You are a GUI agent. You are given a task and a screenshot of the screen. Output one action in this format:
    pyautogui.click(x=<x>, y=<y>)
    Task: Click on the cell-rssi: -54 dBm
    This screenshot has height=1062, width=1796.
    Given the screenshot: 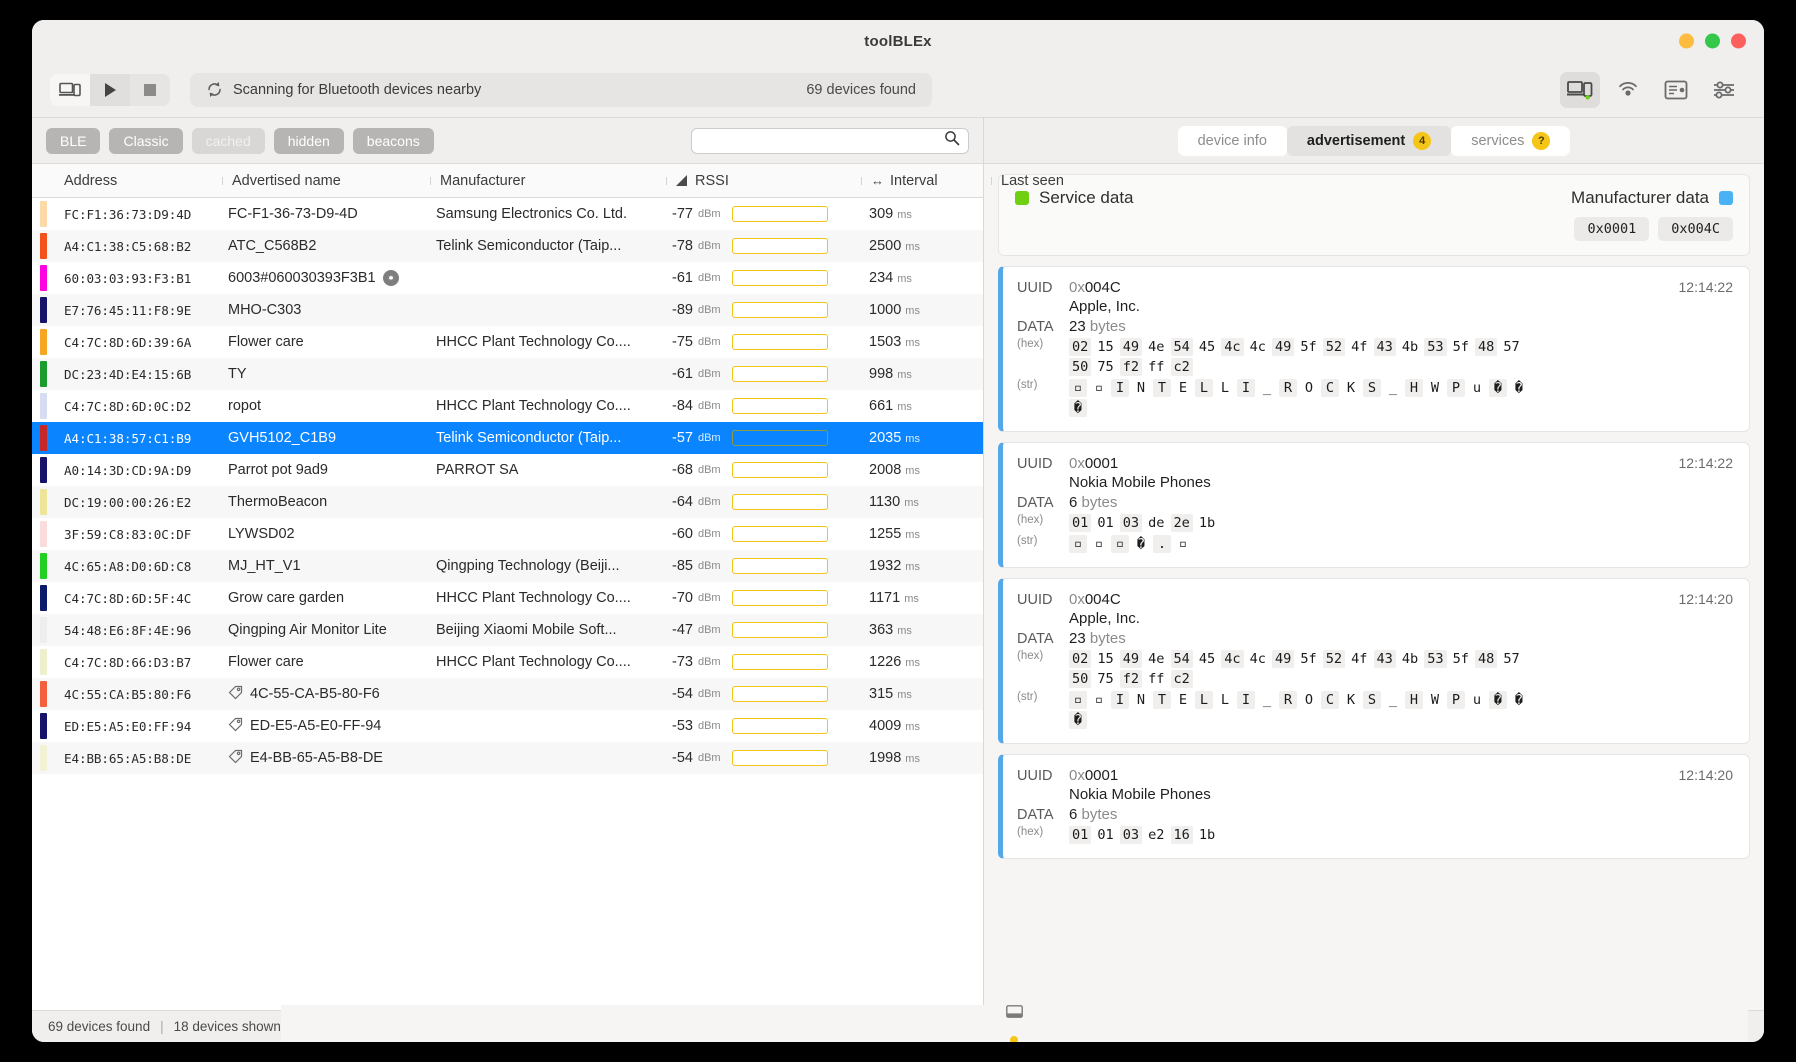 What is the action you would take?
    pyautogui.click(x=763, y=758)
    